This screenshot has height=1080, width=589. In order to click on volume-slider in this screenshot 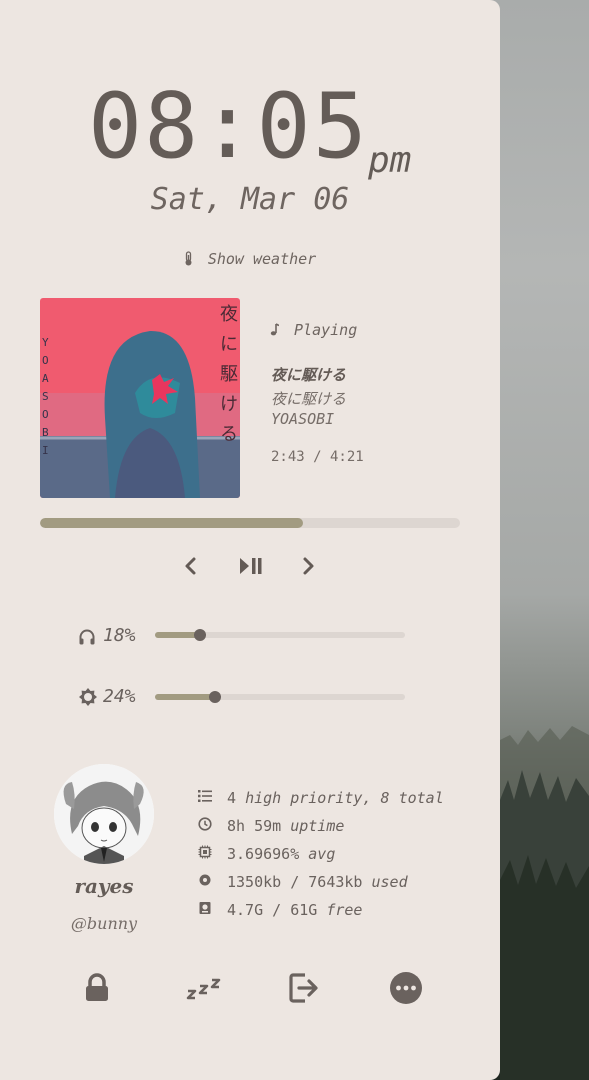, I will do `click(280, 635)`.